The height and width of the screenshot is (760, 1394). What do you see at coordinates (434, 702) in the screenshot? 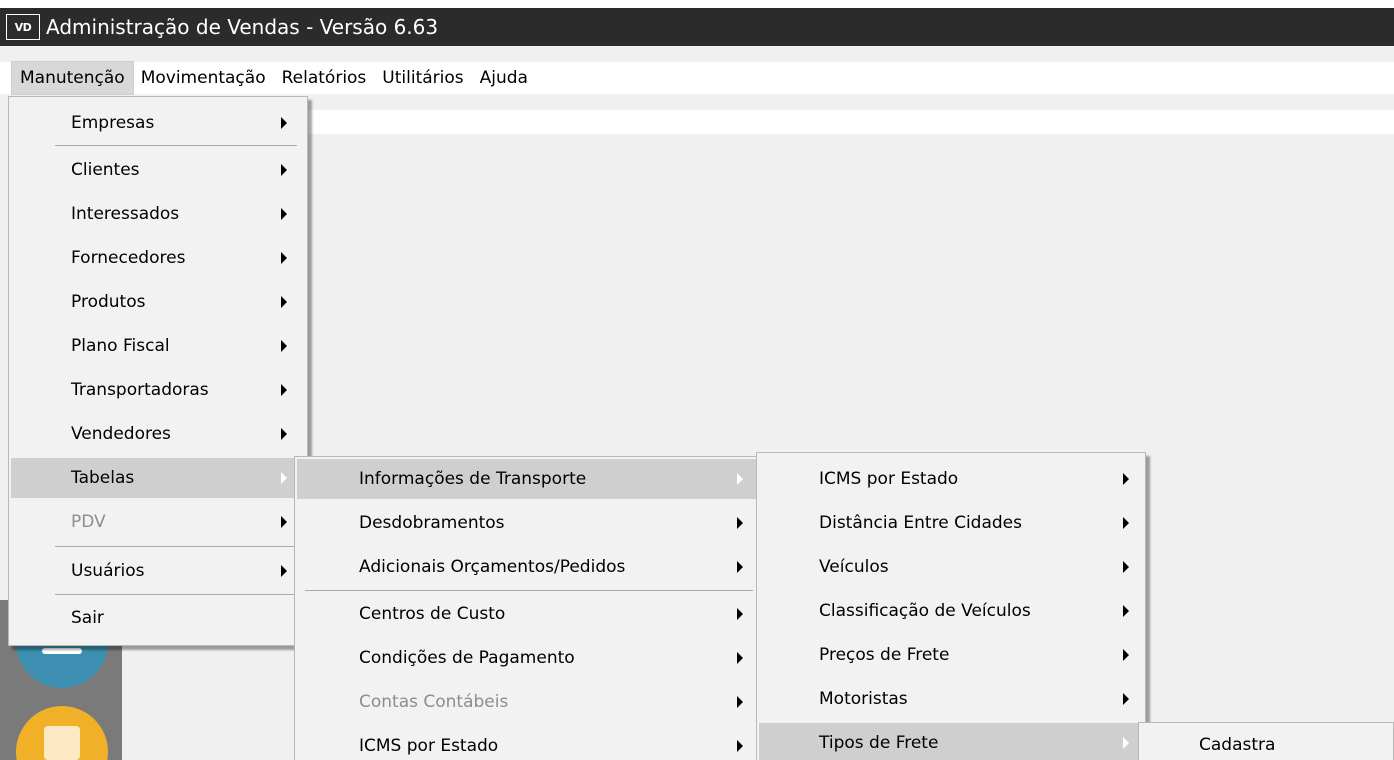
I see `menu-item-label: Contas Contábeis` at bounding box center [434, 702].